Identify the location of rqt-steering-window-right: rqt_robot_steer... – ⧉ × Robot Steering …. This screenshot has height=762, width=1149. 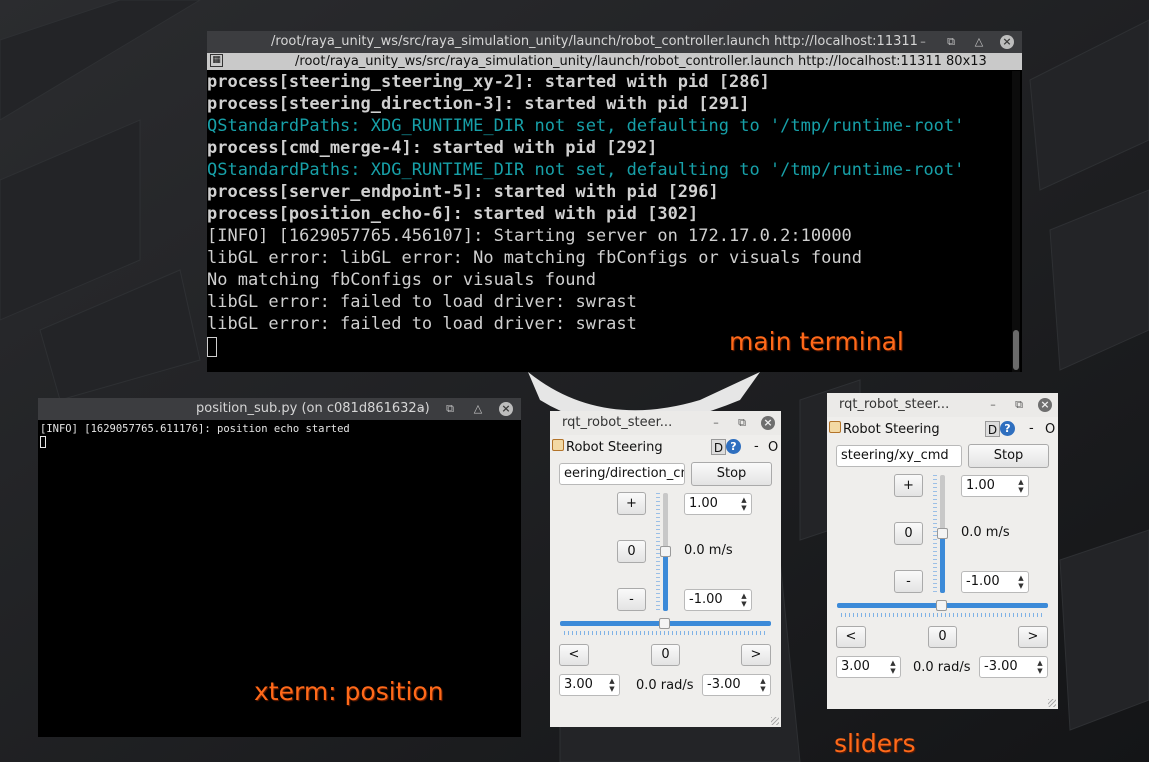
(942, 551).